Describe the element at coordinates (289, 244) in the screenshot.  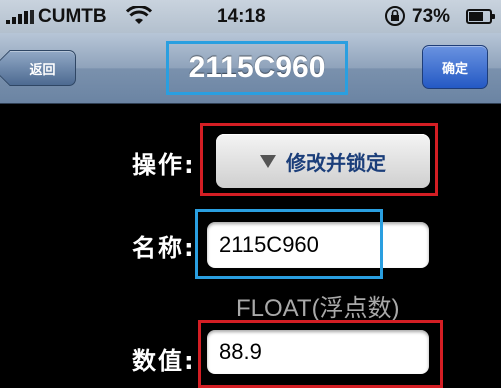
I see `name-highlight-box` at that location.